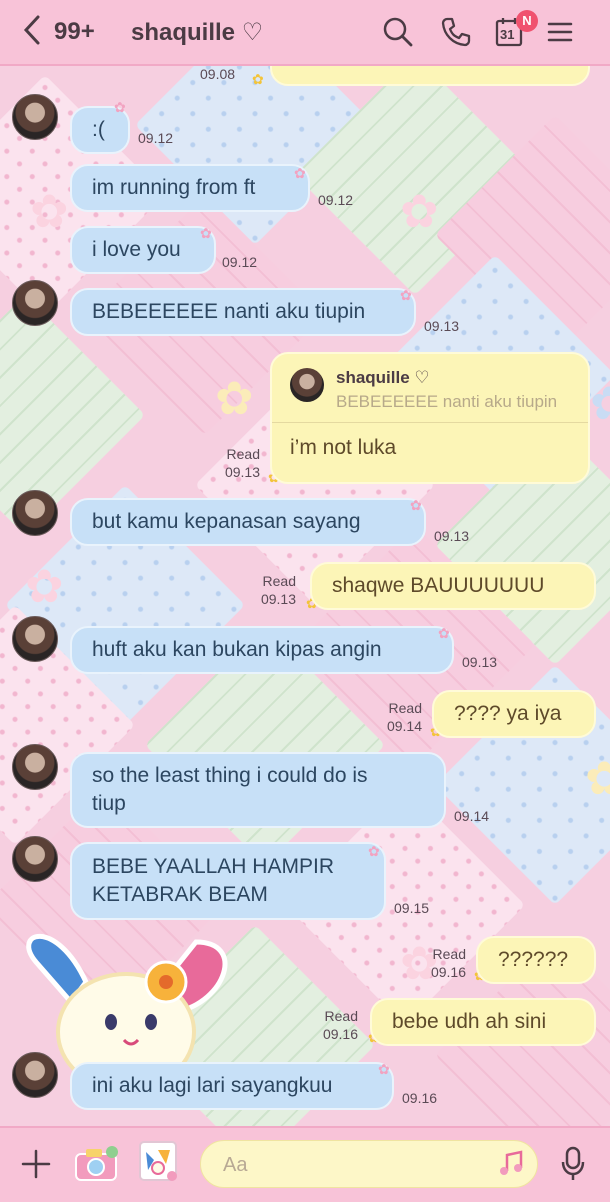 This screenshot has width=610, height=1202. Describe the element at coordinates (174, 187) in the screenshot. I see `message-text: im running from ft` at that location.